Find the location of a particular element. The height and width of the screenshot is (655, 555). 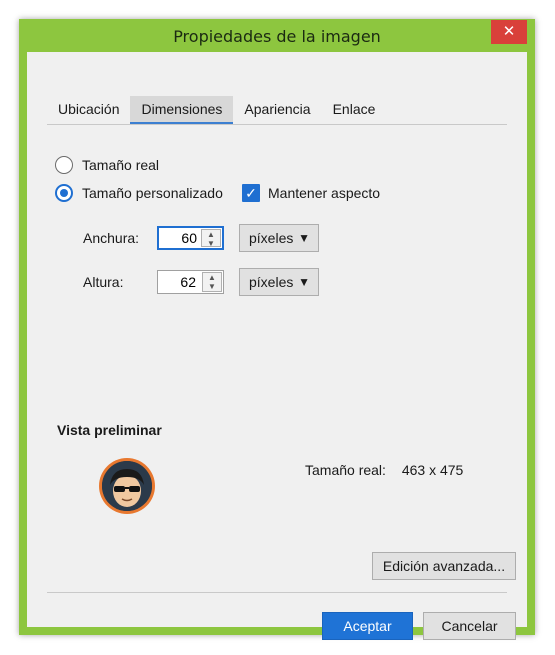

avatar-face is located at coordinates (127, 486).